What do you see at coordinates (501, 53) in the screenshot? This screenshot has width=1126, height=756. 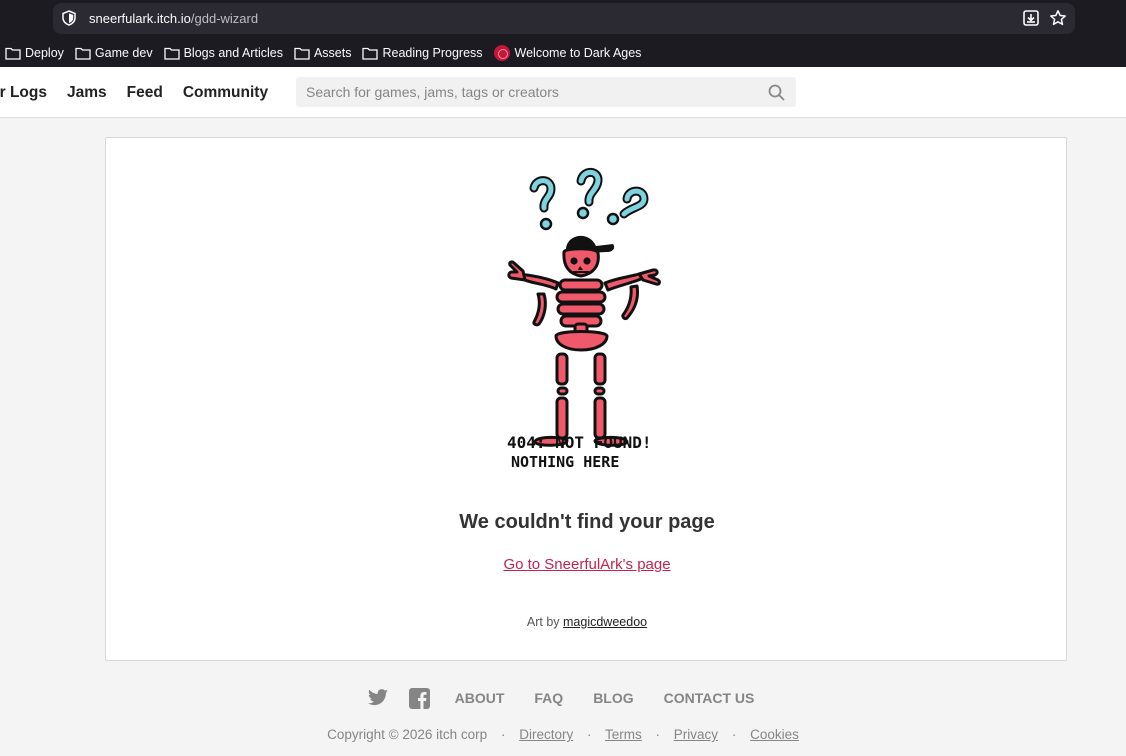 I see `site-favicon-icon` at bounding box center [501, 53].